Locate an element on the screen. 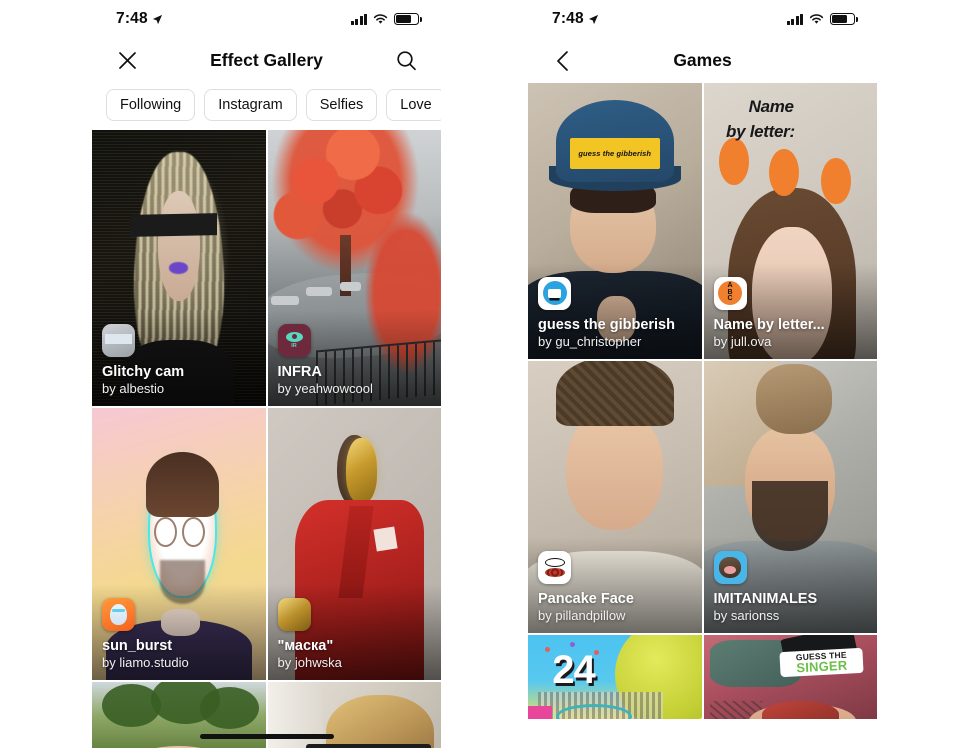 This screenshot has height=748, width=960. effect-preview-image: GUESS THE SINGER is located at coordinates (790, 677).